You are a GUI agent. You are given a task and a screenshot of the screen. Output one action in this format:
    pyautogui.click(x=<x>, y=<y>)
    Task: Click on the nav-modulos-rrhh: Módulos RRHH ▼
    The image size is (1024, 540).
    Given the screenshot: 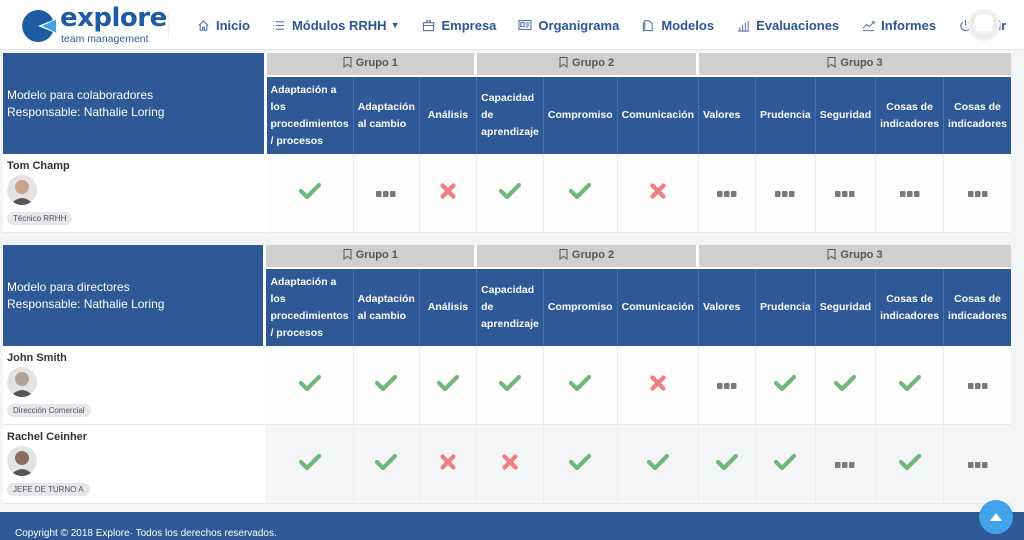 What is the action you would take?
    pyautogui.click(x=336, y=25)
    